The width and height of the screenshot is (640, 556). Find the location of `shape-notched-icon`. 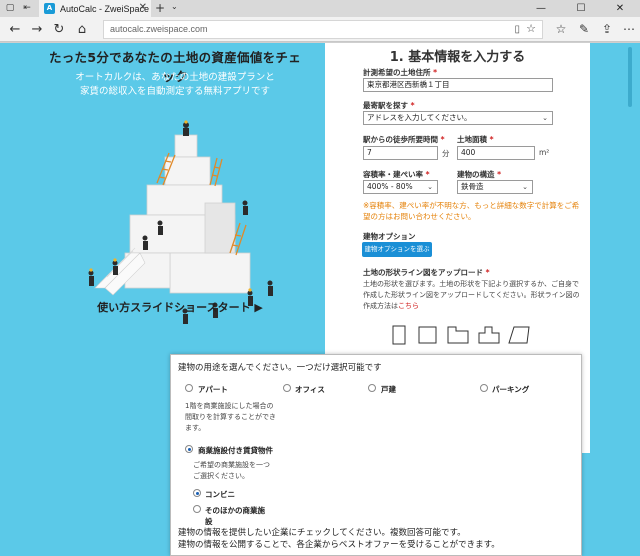

shape-notched-icon is located at coordinates (458, 335).